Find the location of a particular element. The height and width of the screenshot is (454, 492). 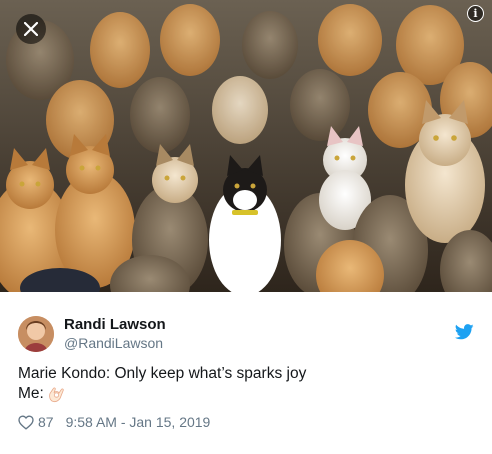

author-block: Randi Lawson @RandiLawson is located at coordinates (246, 334).